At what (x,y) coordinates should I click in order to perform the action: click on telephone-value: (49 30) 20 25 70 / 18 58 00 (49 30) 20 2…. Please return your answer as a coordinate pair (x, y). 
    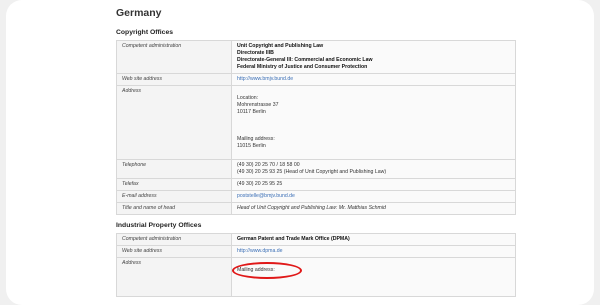
    Looking at the image, I should click on (373, 169).